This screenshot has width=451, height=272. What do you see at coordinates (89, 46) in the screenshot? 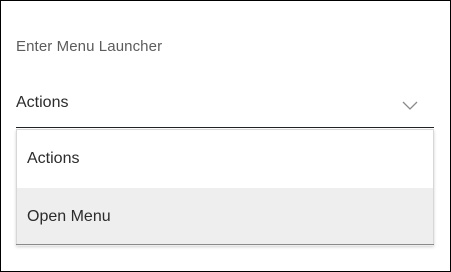
I see `menu-launcher-label: Enter Menu Launcher` at bounding box center [89, 46].